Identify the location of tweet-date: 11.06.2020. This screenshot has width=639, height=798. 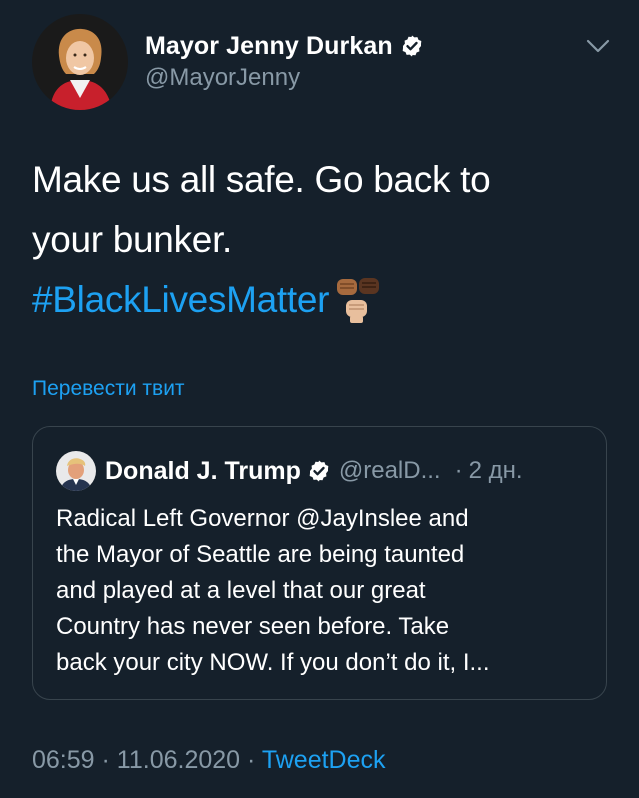
(178, 760).